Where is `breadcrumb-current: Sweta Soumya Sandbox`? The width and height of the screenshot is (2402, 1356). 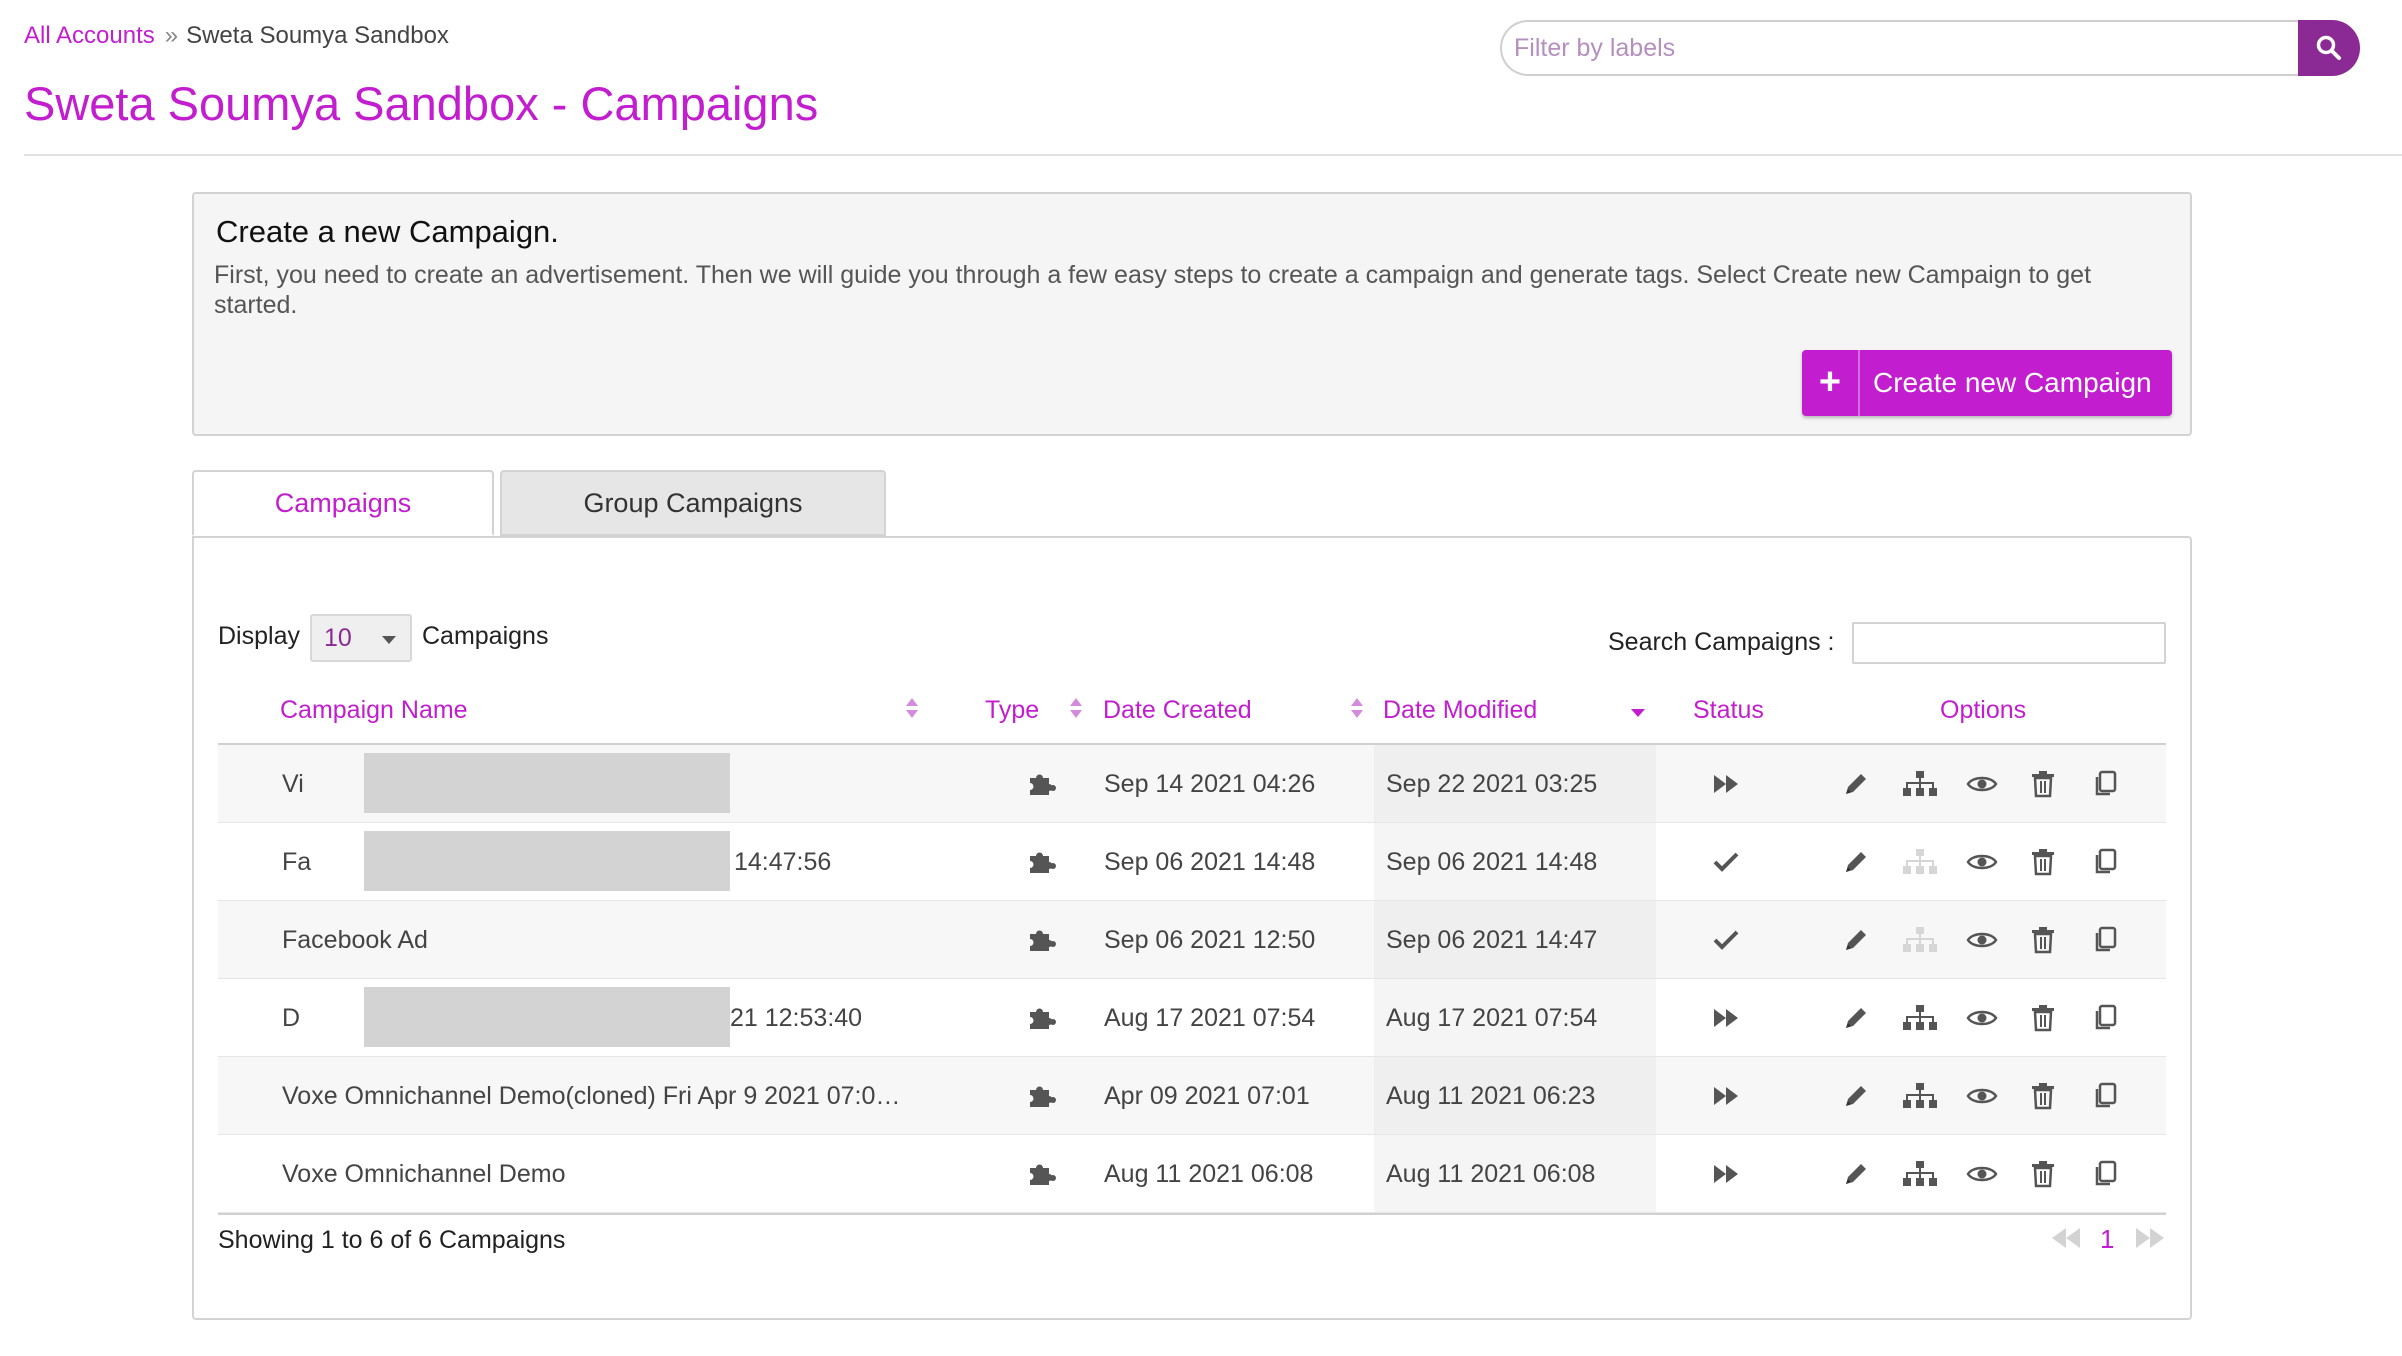
breadcrumb-current: Sweta Soumya Sandbox is located at coordinates (317, 35).